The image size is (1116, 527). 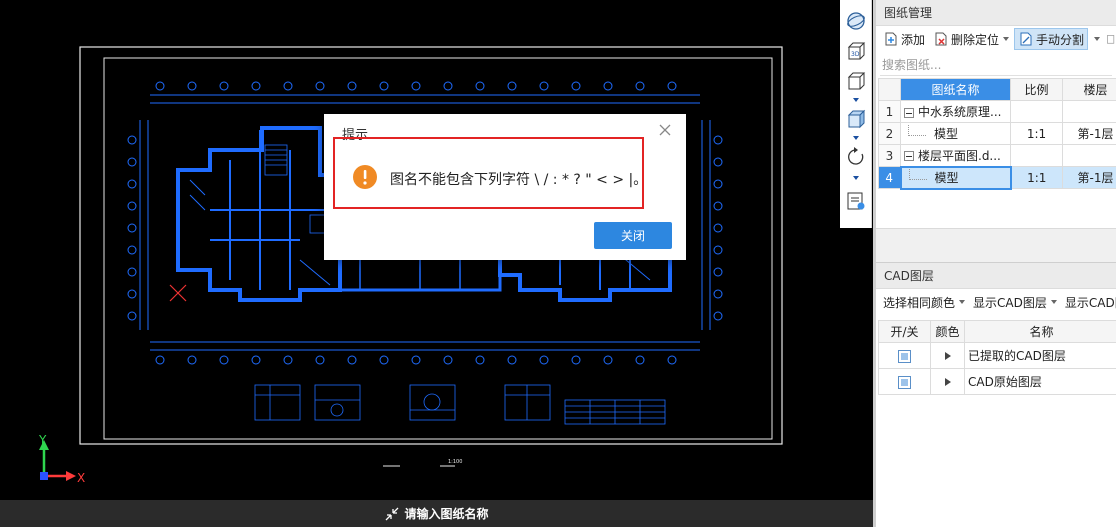 I want to click on layer-display-icon, so click(x=856, y=201).